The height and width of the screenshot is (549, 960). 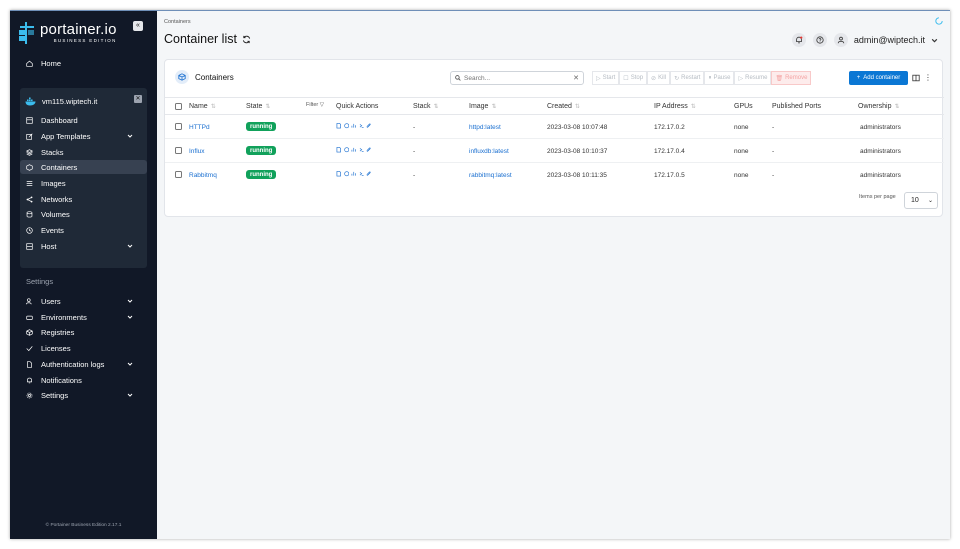 What do you see at coordinates (819, 40) in the screenshot?
I see `help-button` at bounding box center [819, 40].